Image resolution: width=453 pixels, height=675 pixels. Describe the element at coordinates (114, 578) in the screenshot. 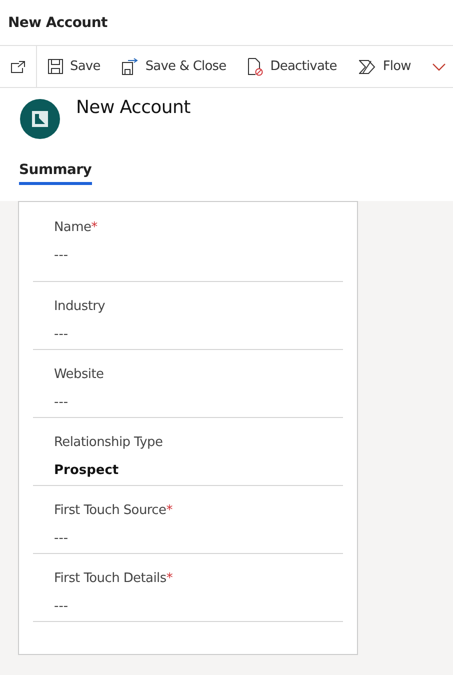

I see `field-label: First Touch Details*` at that location.